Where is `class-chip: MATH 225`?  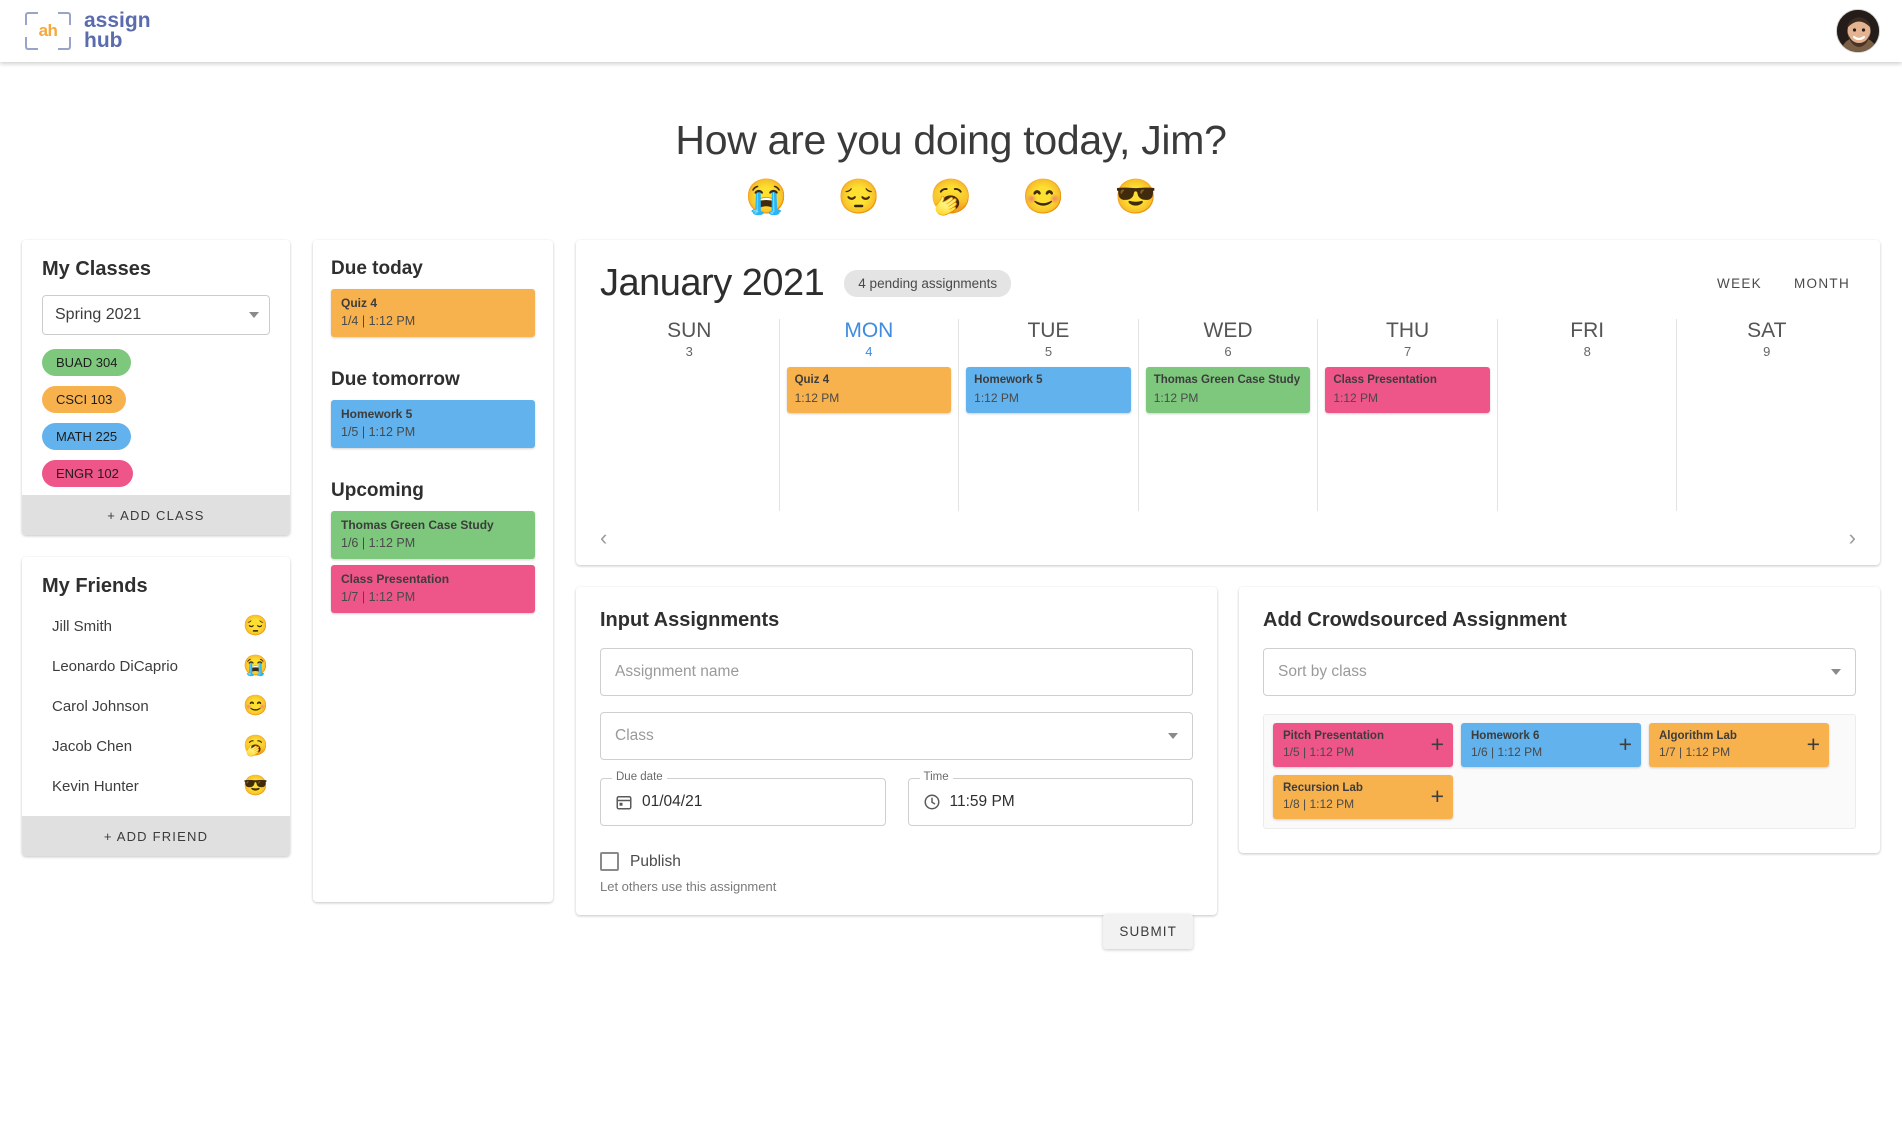 class-chip: MATH 225 is located at coordinates (87, 436).